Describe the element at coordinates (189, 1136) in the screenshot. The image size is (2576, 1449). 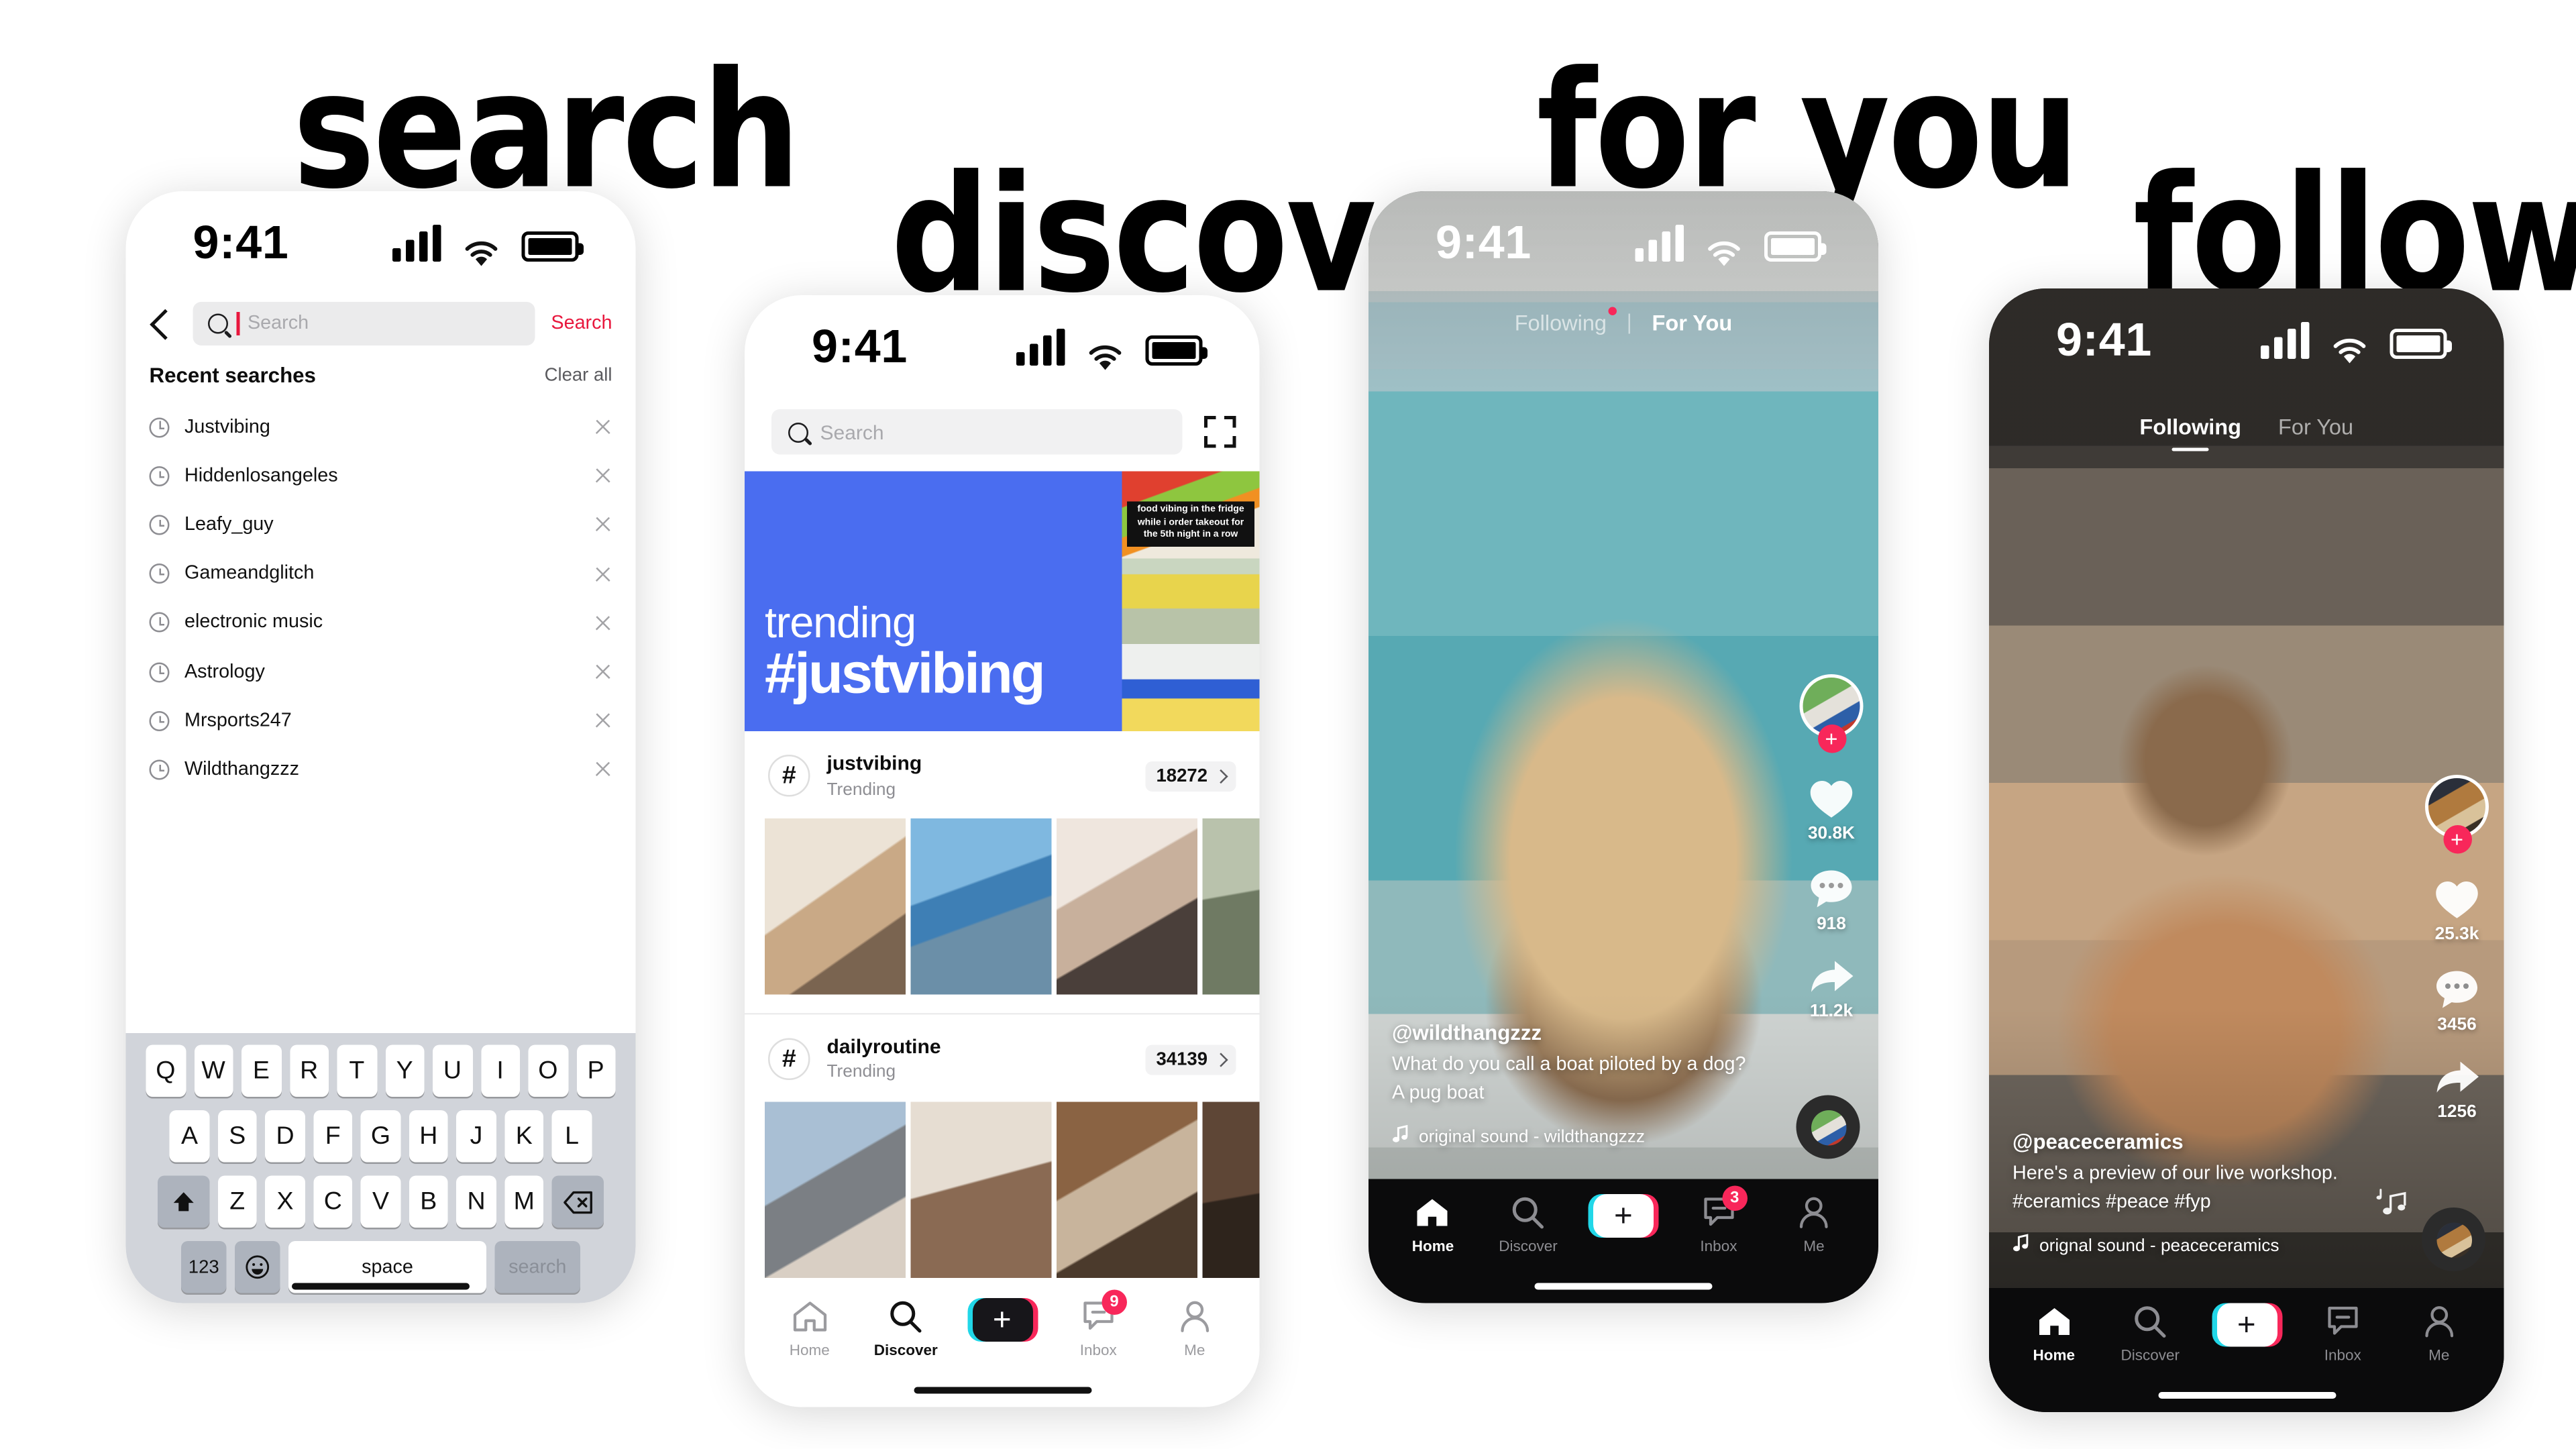
I see `key-a: A` at that location.